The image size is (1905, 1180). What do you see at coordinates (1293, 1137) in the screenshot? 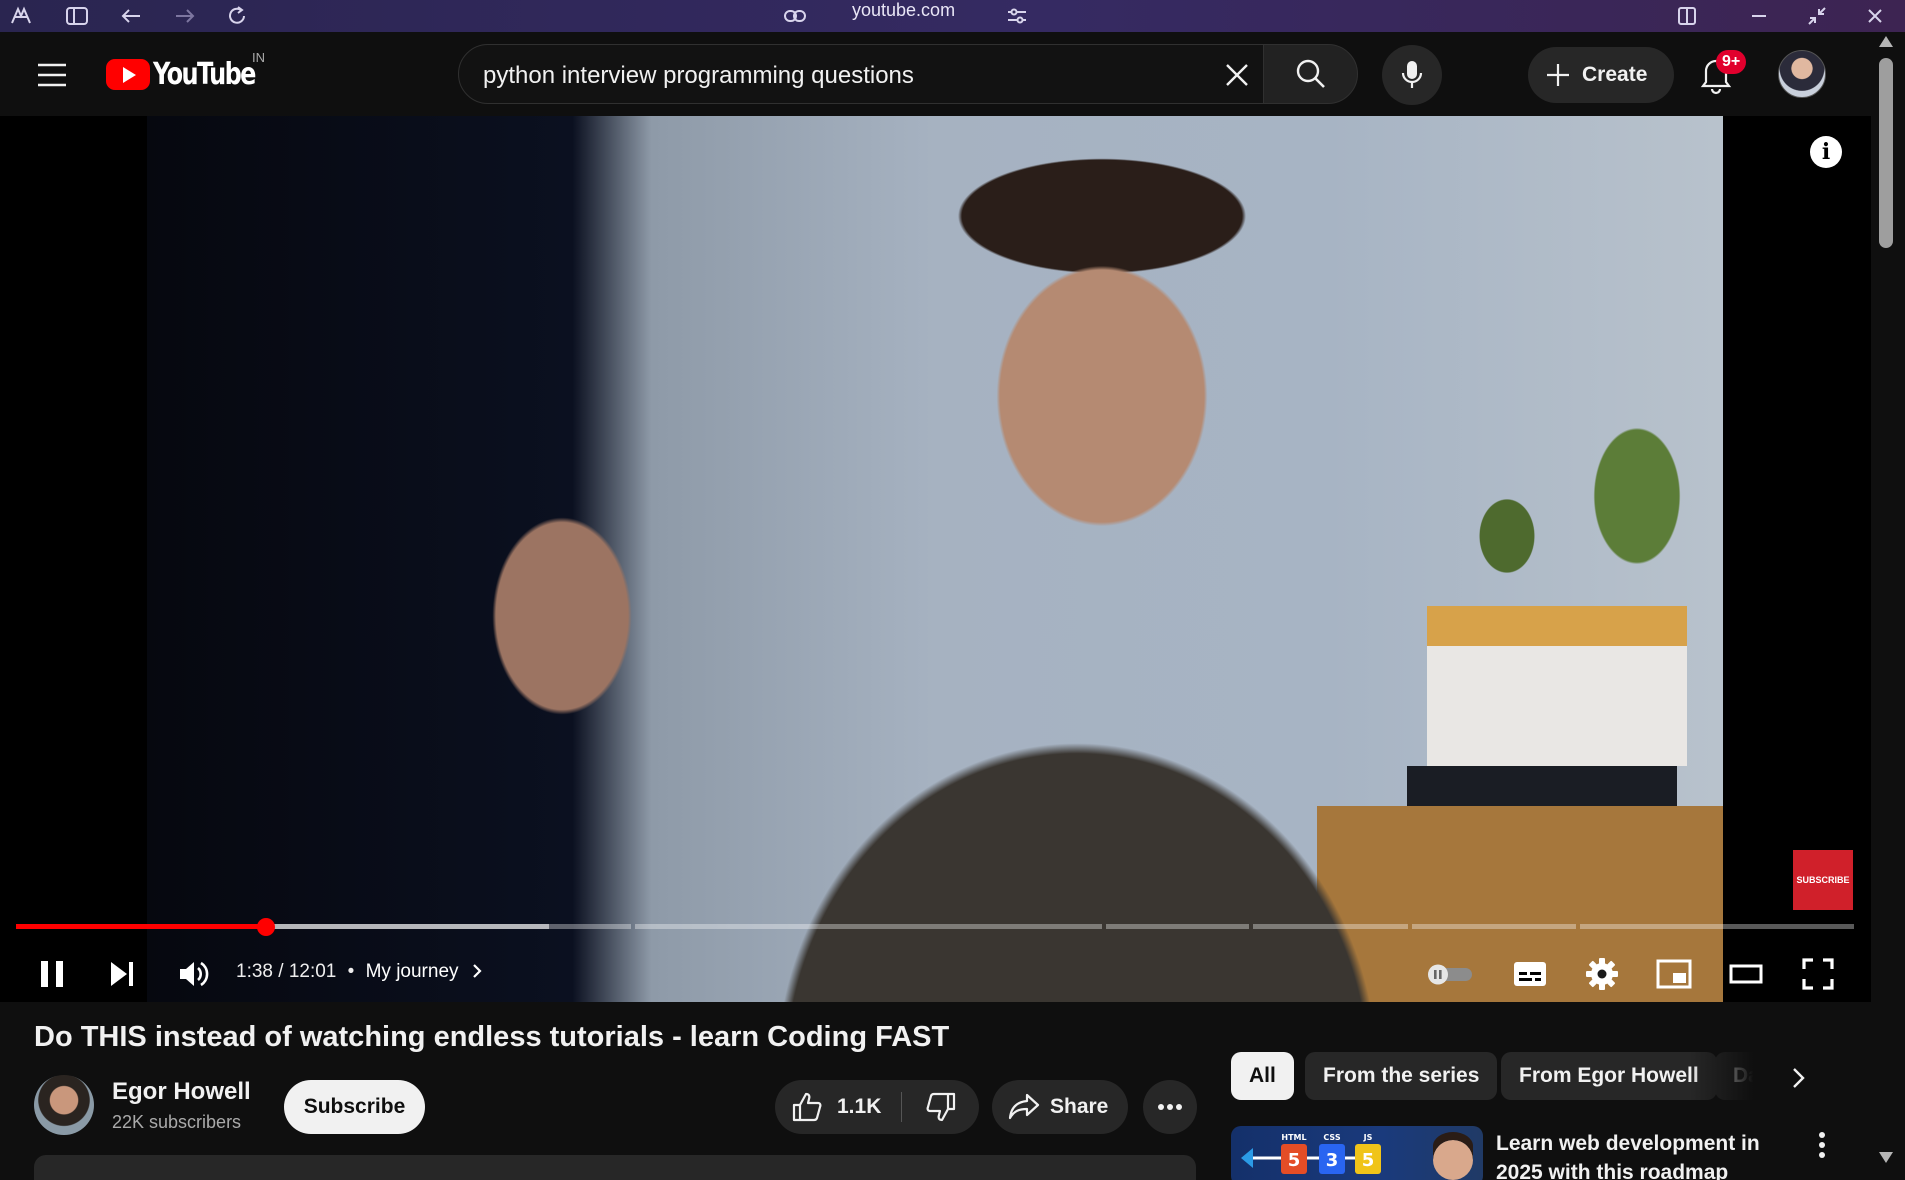
I see `thumb-badge-html: HTML` at bounding box center [1293, 1137].